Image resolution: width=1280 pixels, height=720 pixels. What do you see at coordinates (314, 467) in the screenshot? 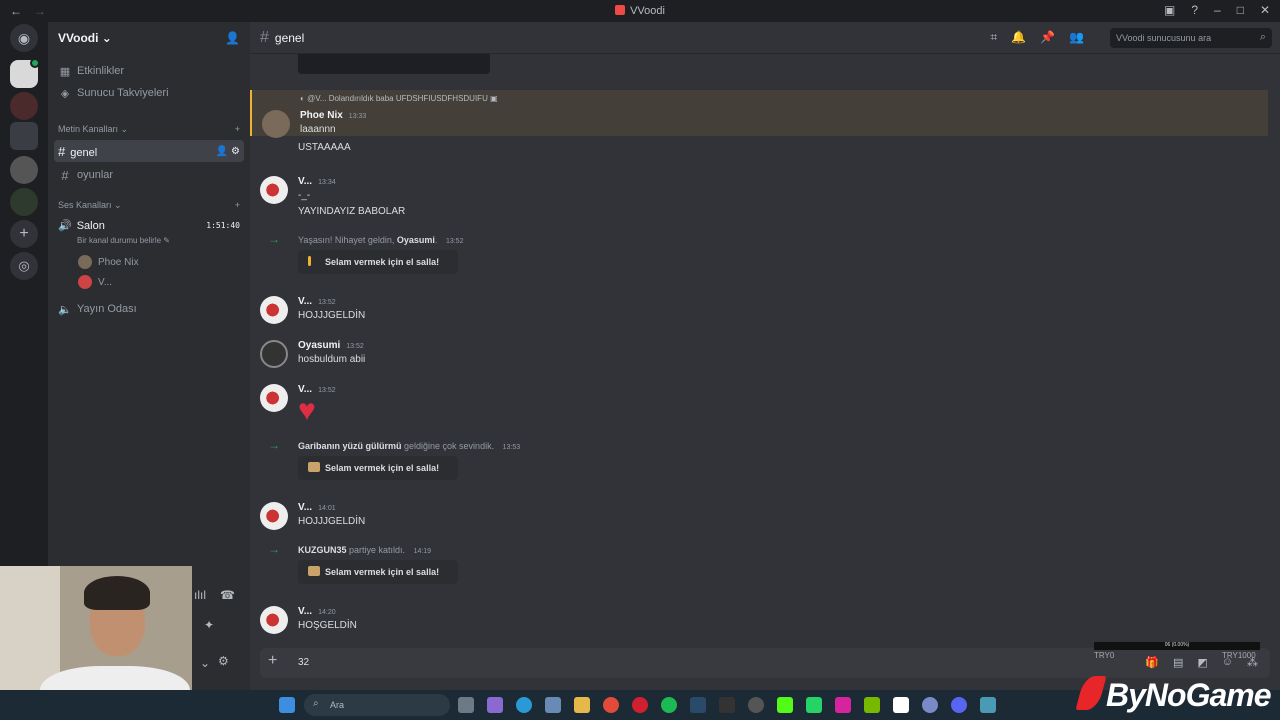
I see `wave-icon` at bounding box center [314, 467].